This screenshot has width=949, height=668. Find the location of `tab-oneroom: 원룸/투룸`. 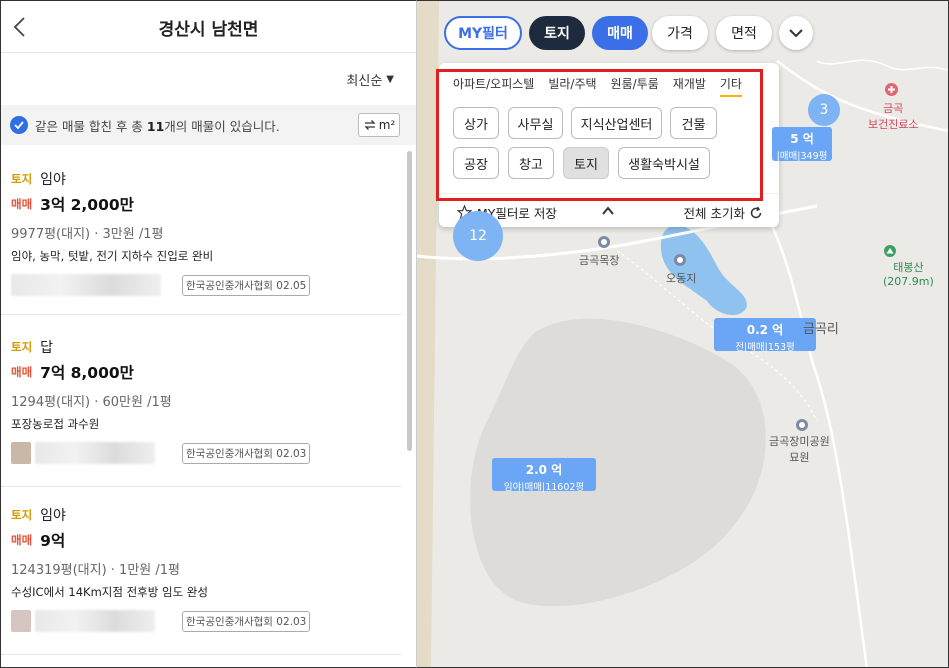

tab-oneroom: 원룸/투룸 is located at coordinates (635, 86).